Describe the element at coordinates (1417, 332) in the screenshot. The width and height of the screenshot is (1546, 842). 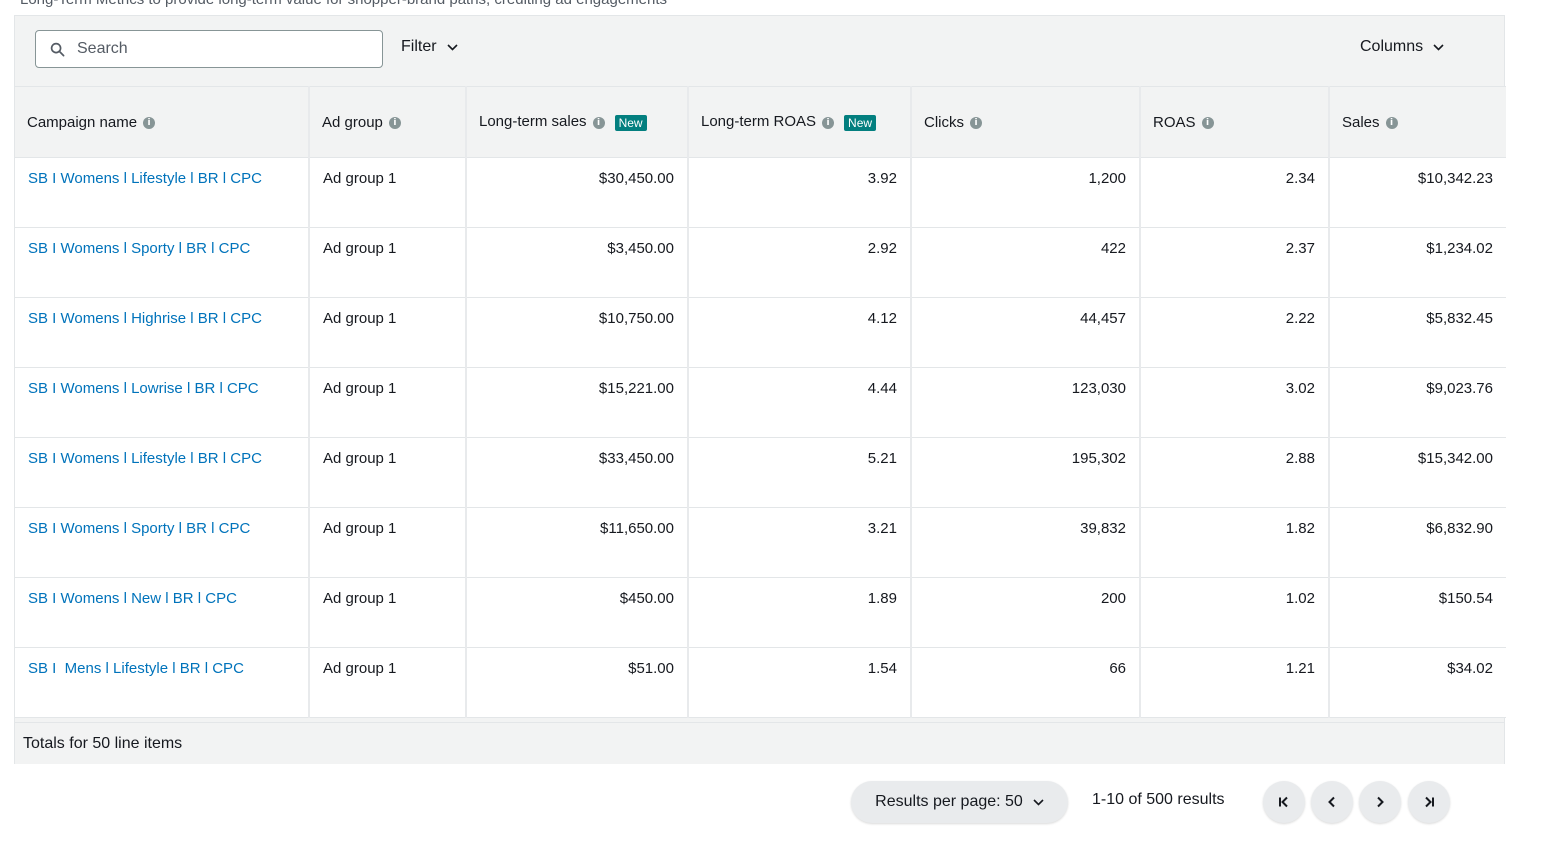
I see `cell-sales: $5,832.45` at that location.